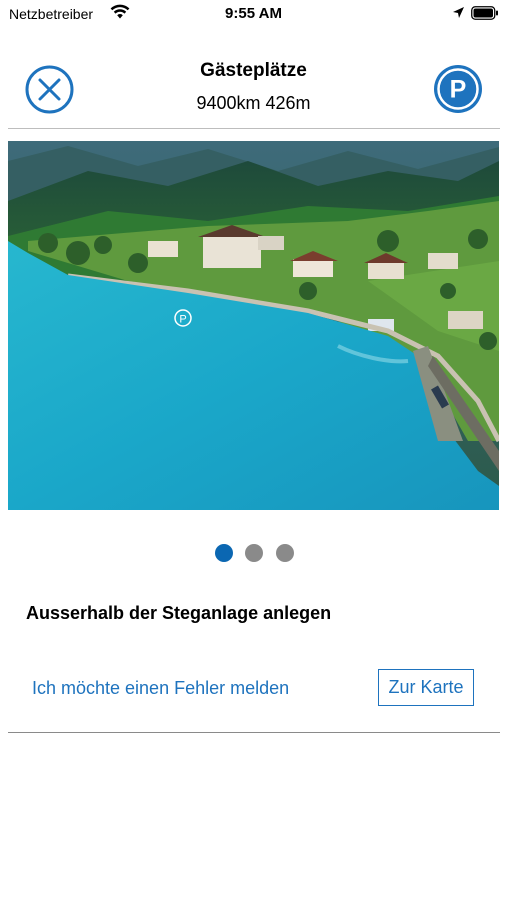  Describe the element at coordinates (484, 13) in the screenshot. I see `battery-icon` at that location.